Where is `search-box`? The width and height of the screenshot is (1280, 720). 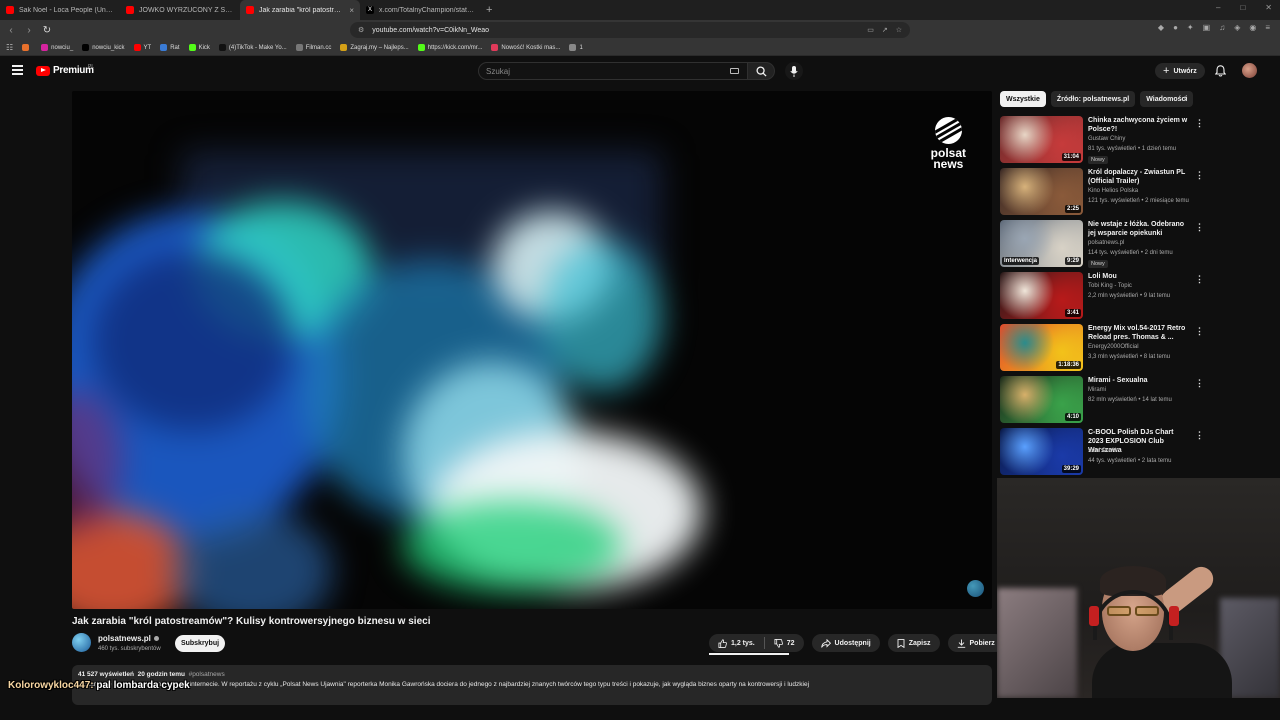
search-box is located at coordinates (613, 71).